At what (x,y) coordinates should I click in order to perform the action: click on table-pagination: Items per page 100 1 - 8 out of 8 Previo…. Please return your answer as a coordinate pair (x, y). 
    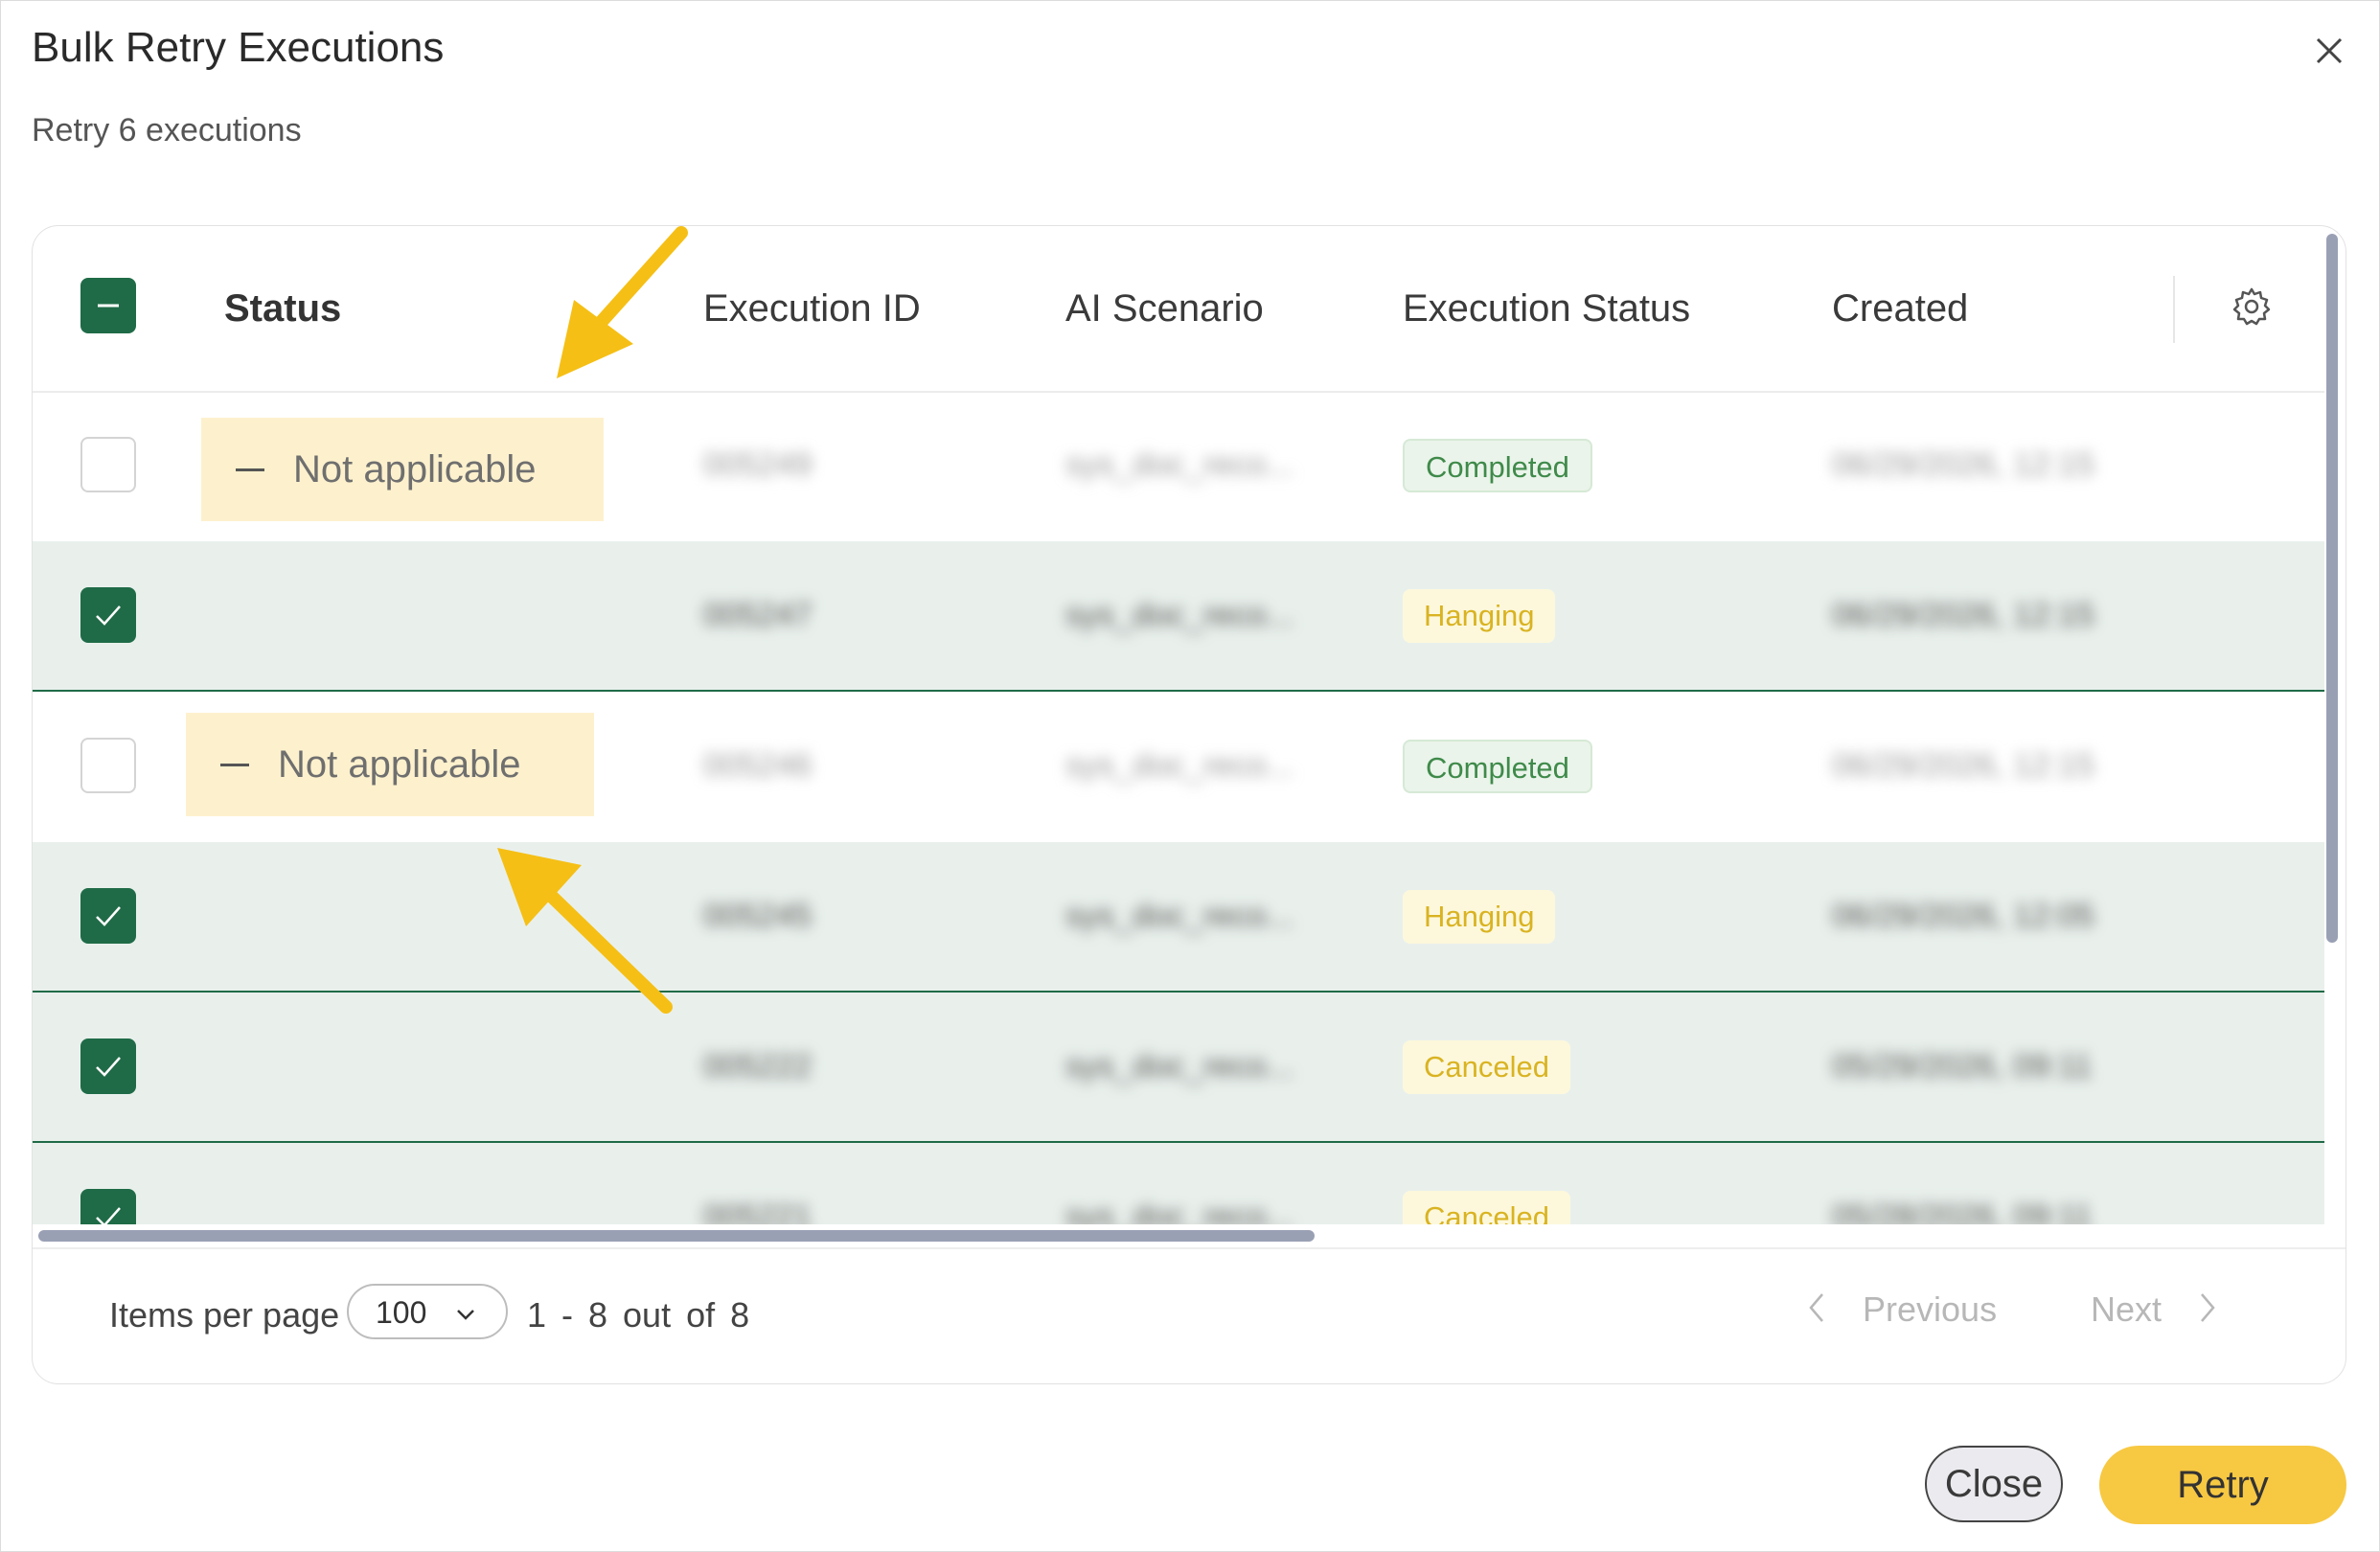
    Looking at the image, I should click on (1190, 1315).